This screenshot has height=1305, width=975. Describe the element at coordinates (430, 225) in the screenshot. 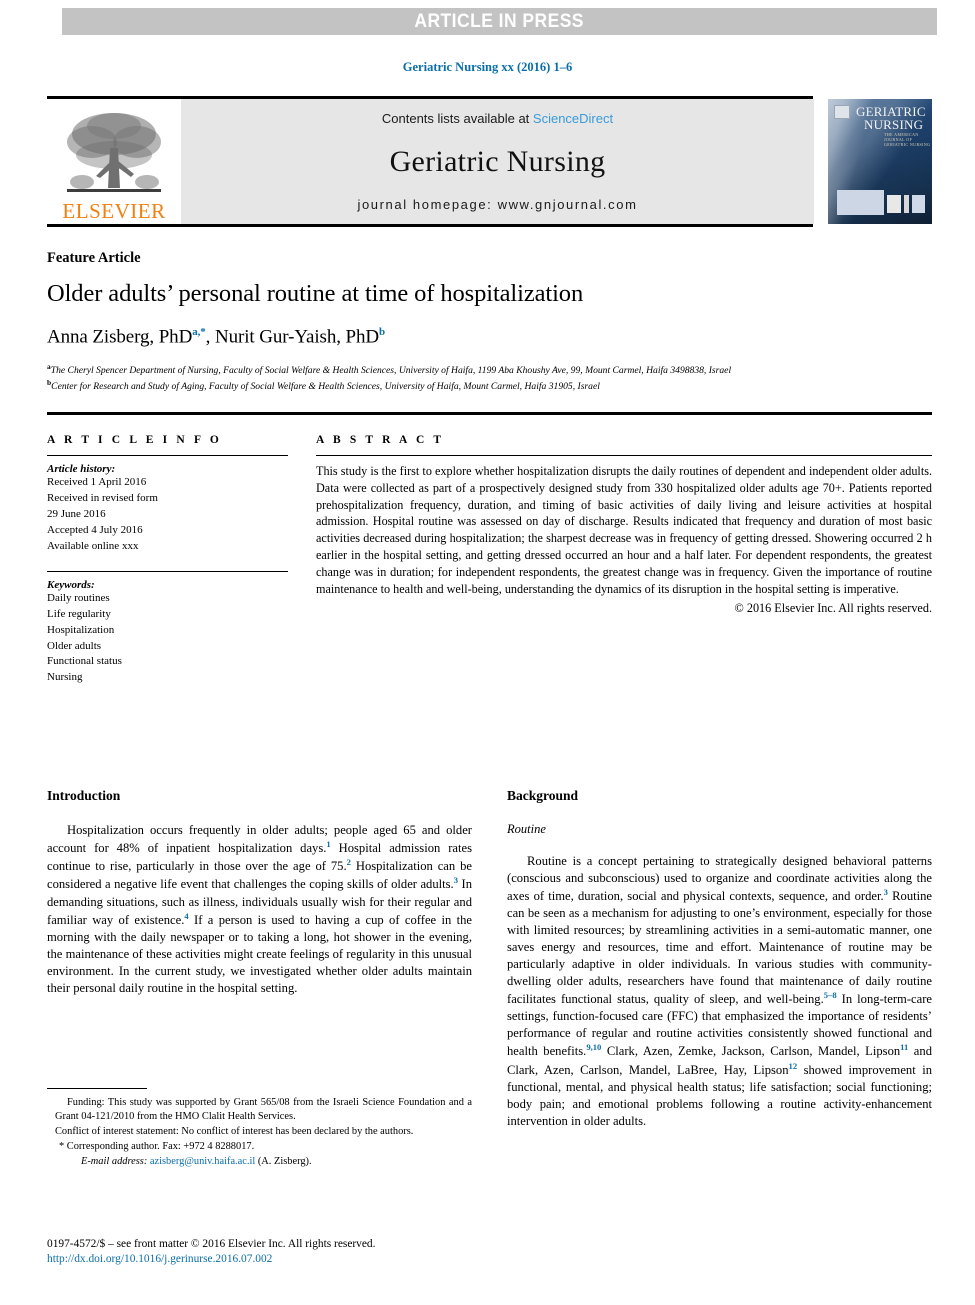

I see `masthead-bottom-rule` at that location.